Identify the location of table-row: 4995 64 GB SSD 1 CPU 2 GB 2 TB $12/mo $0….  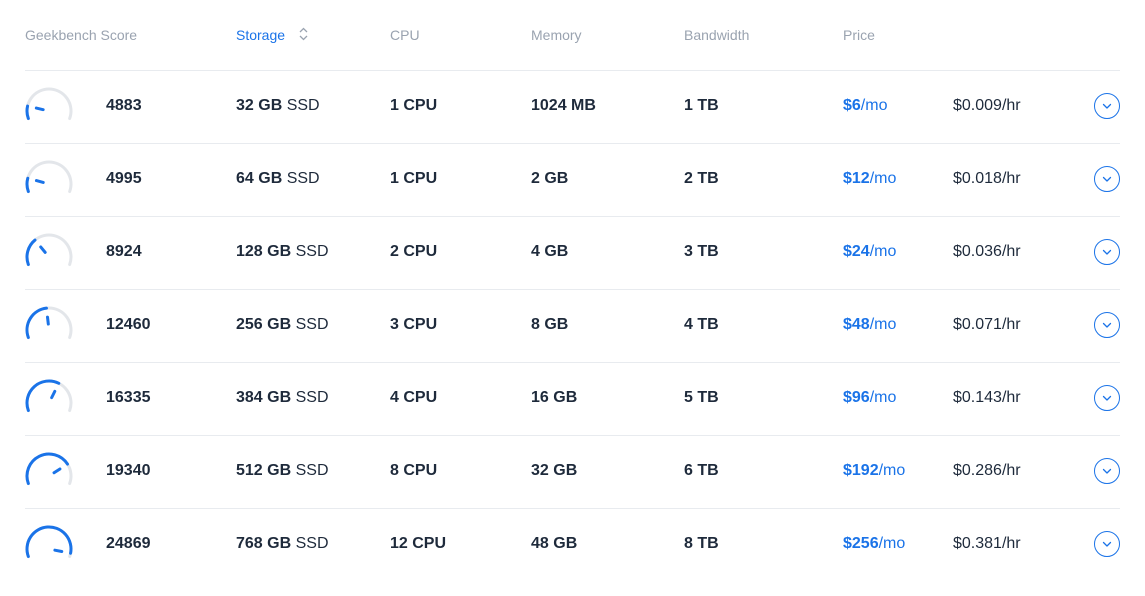
(572, 180).